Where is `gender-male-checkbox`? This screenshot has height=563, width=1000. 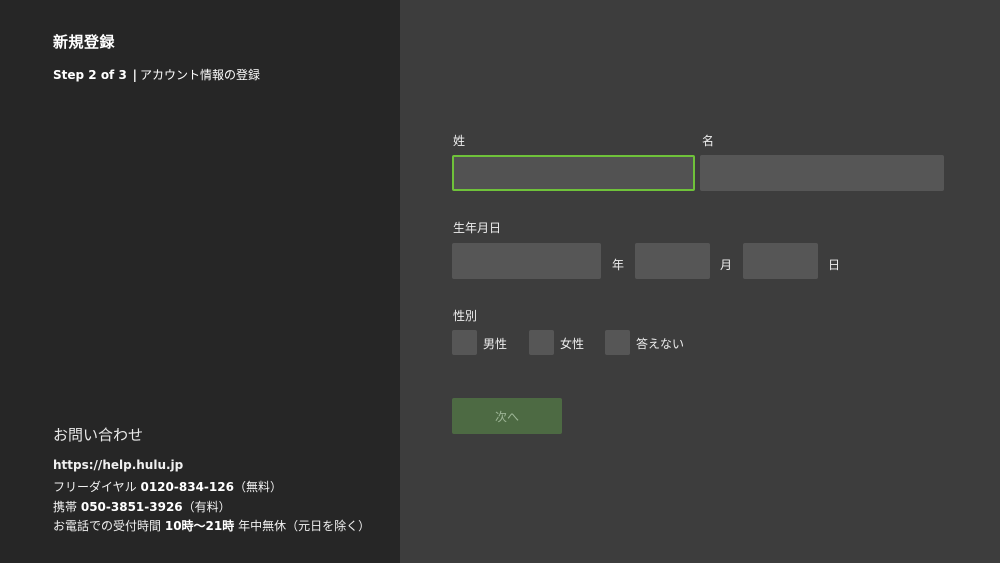 gender-male-checkbox is located at coordinates (464, 342).